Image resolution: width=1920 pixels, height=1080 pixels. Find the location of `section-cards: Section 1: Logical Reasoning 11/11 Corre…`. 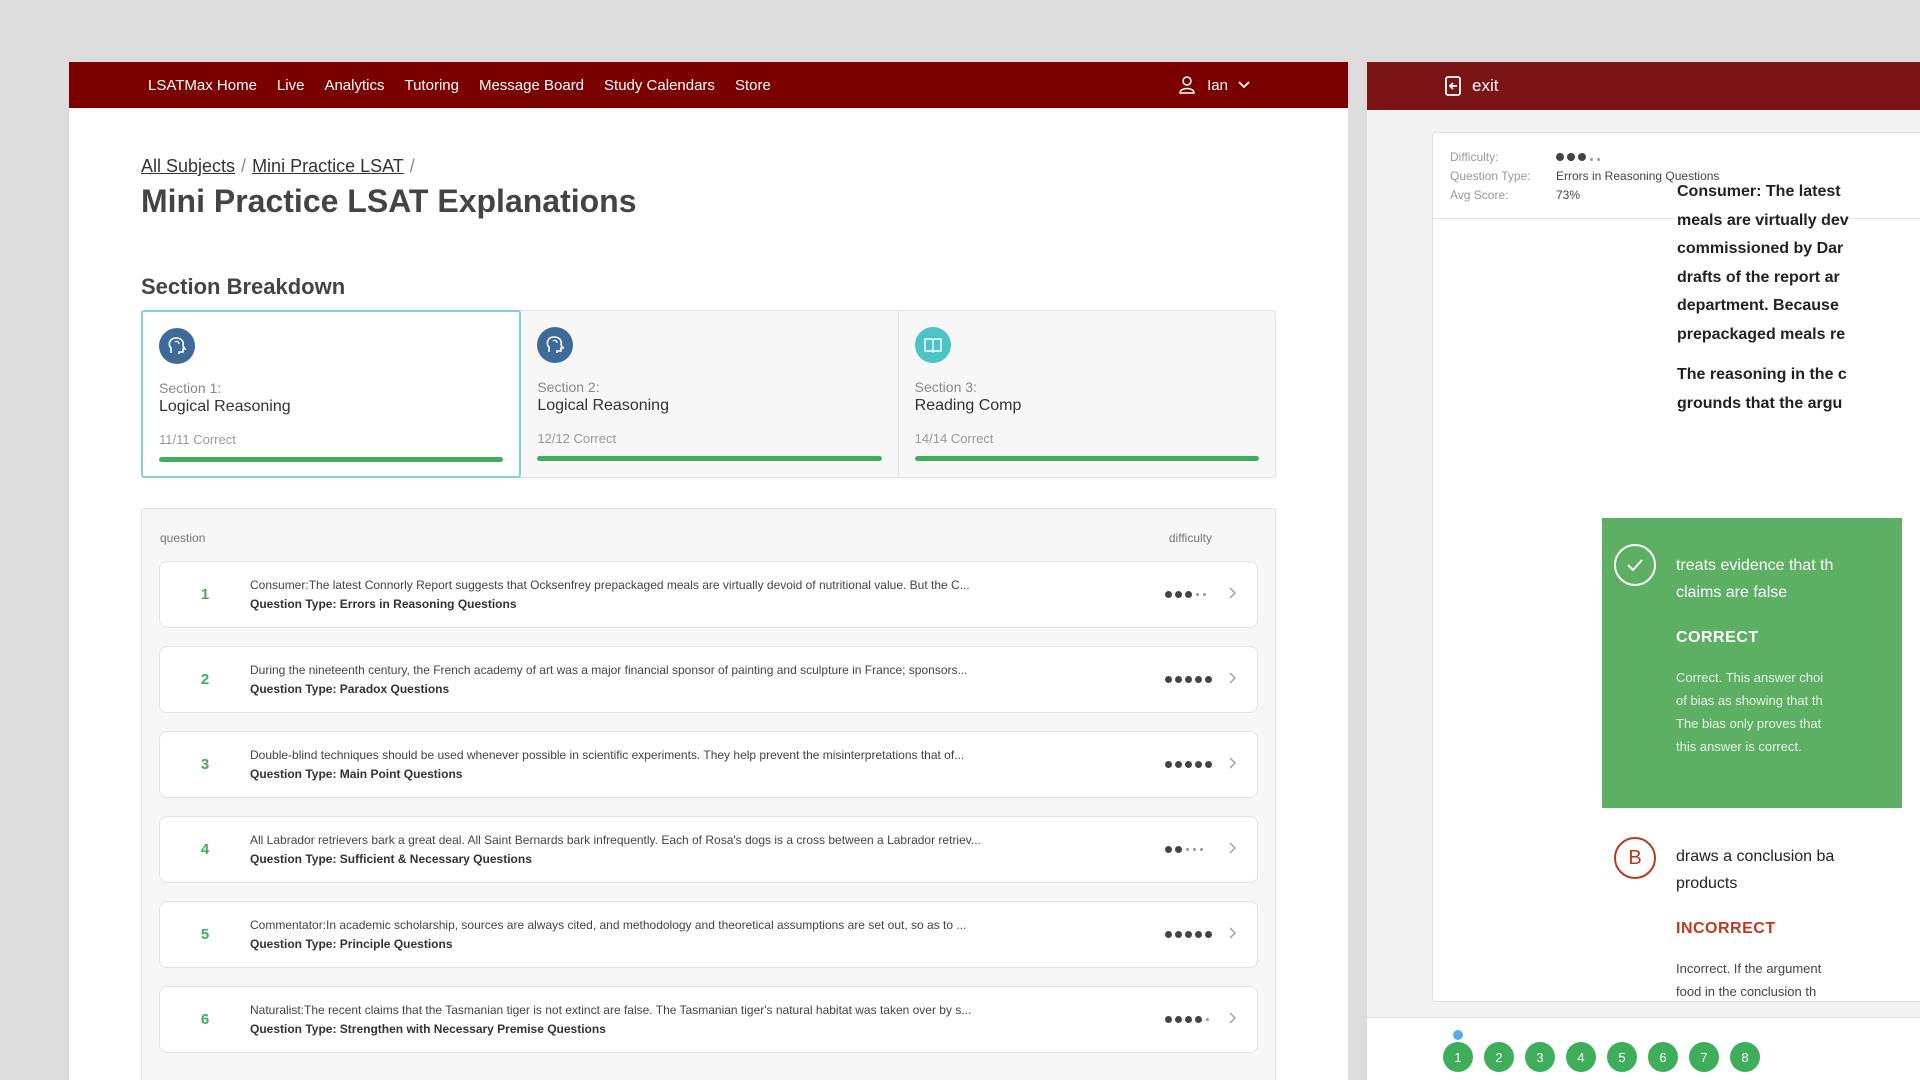

section-cards: Section 1: Logical Reasoning 11/11 Corre… is located at coordinates (708, 394).